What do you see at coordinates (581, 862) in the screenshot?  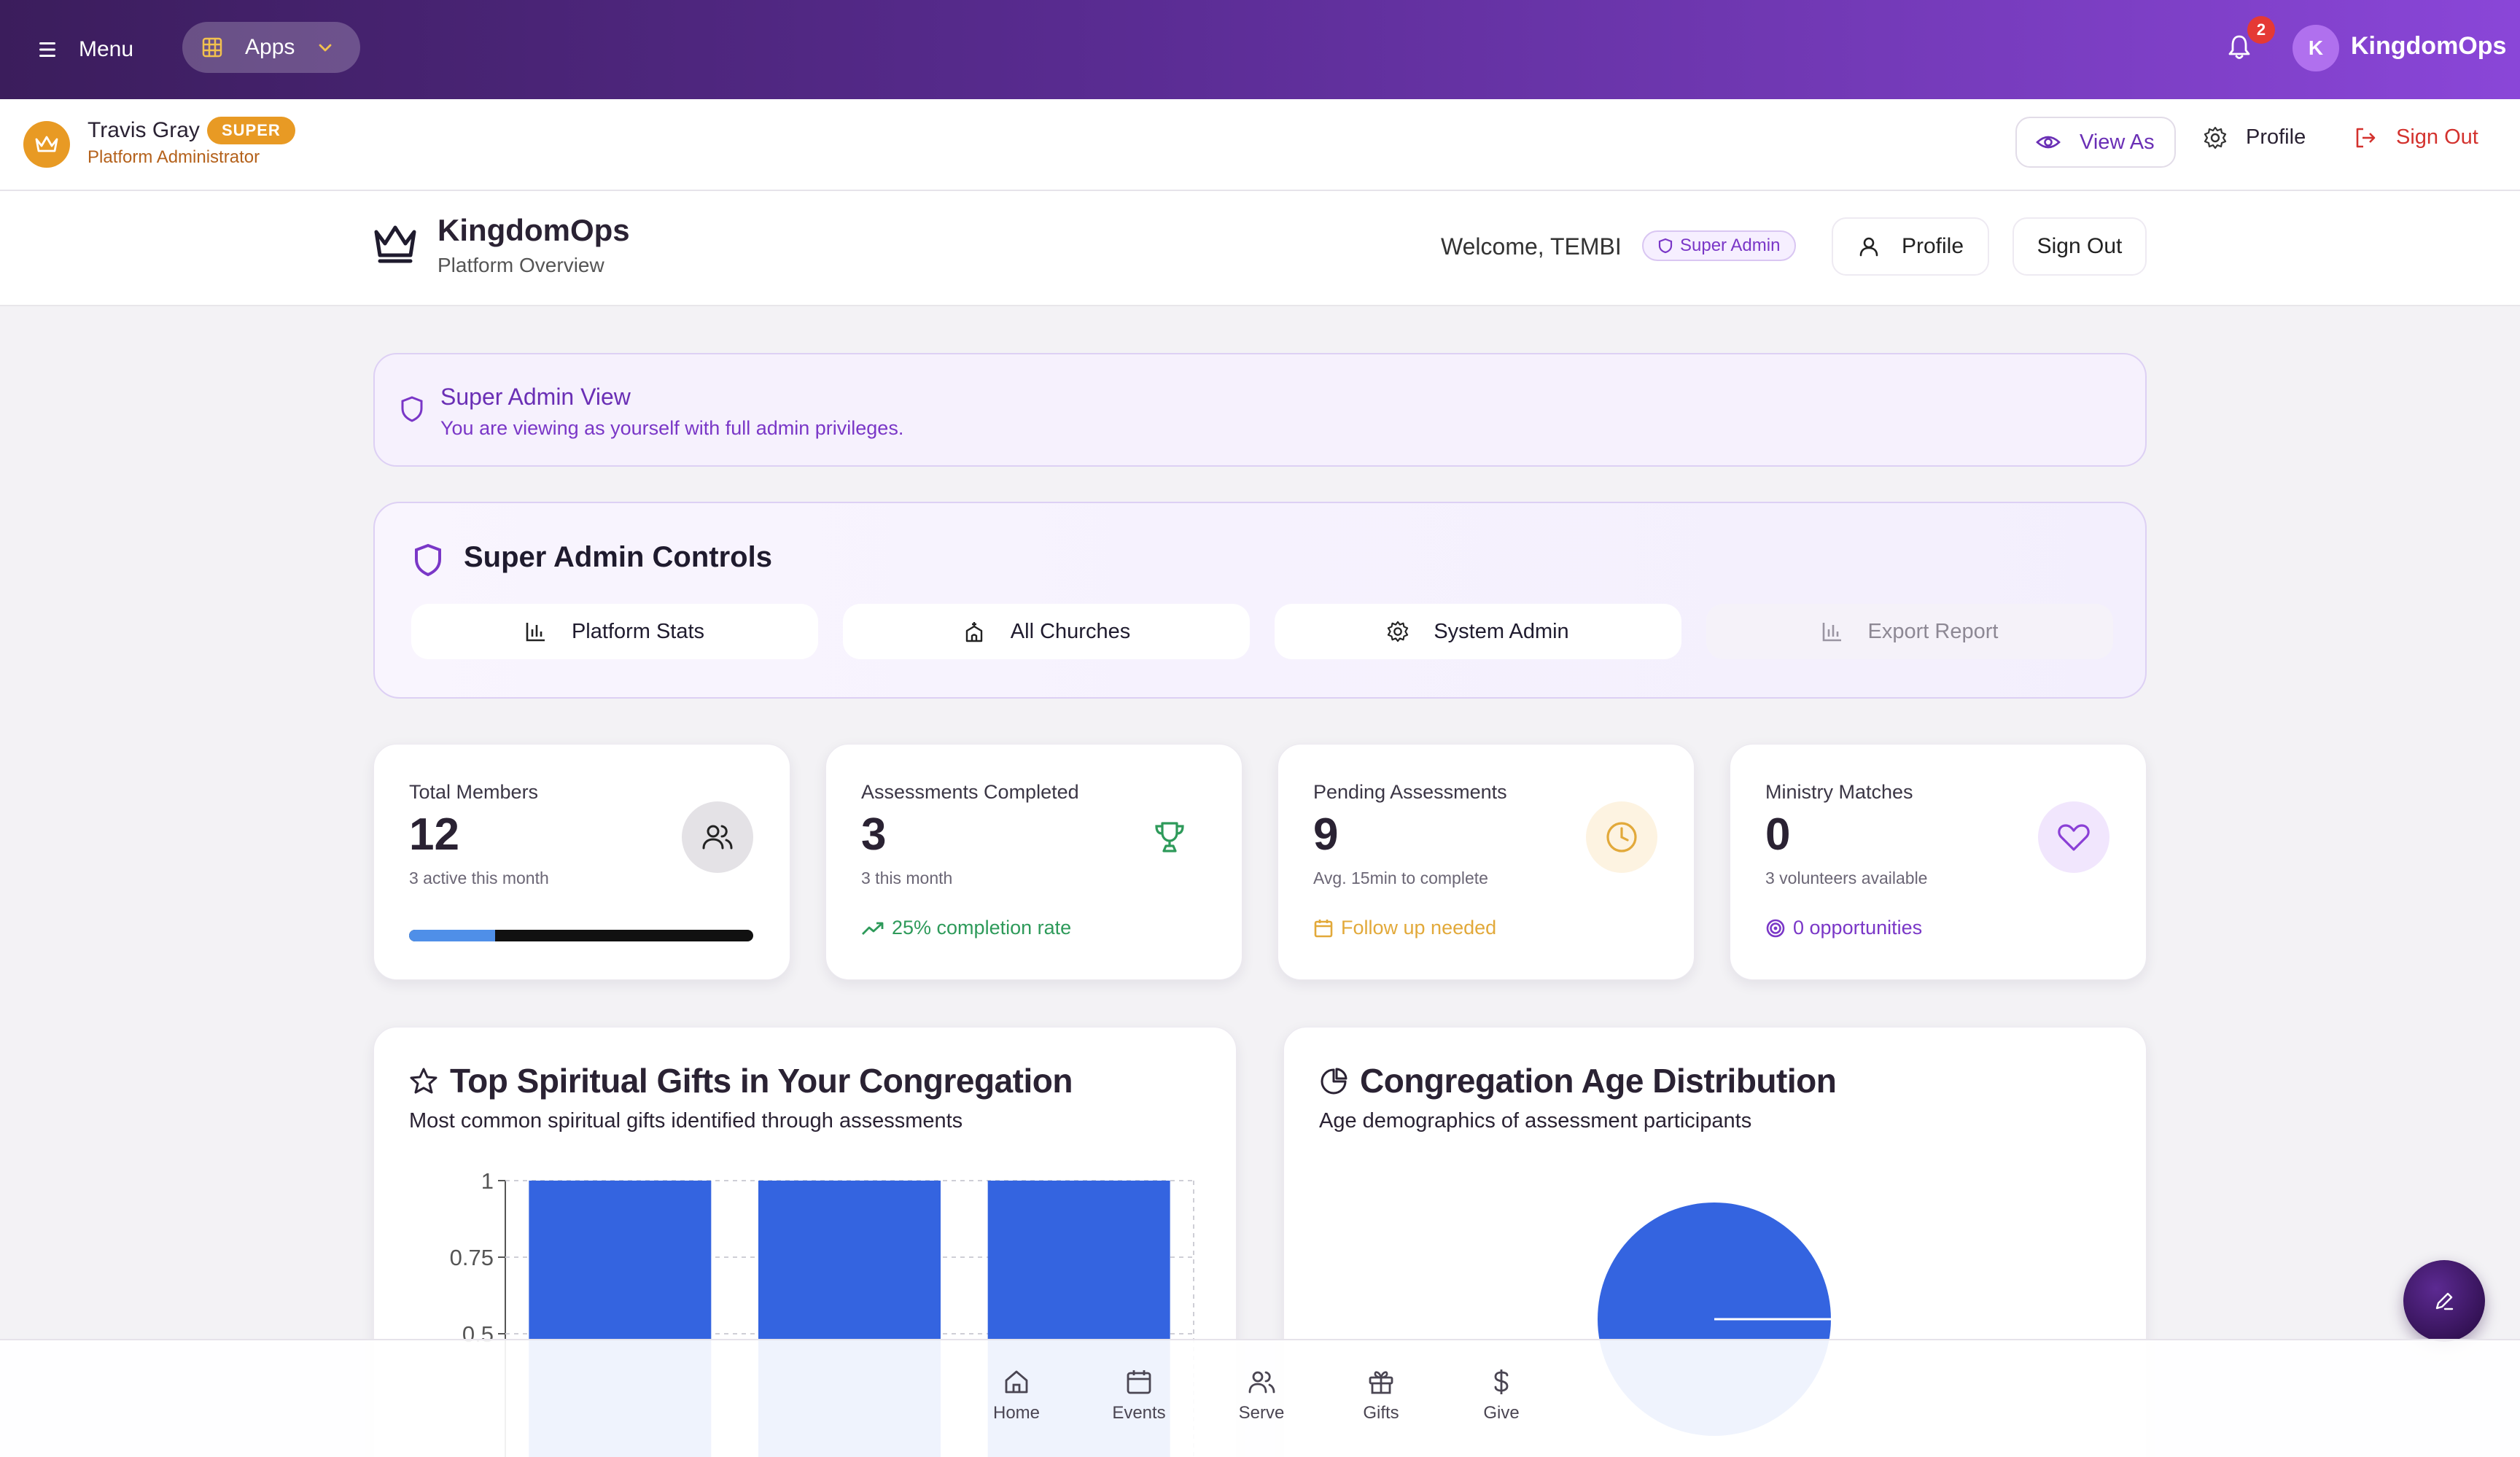 I see `total-members-card: Total Members 12 3 active this month` at bounding box center [581, 862].